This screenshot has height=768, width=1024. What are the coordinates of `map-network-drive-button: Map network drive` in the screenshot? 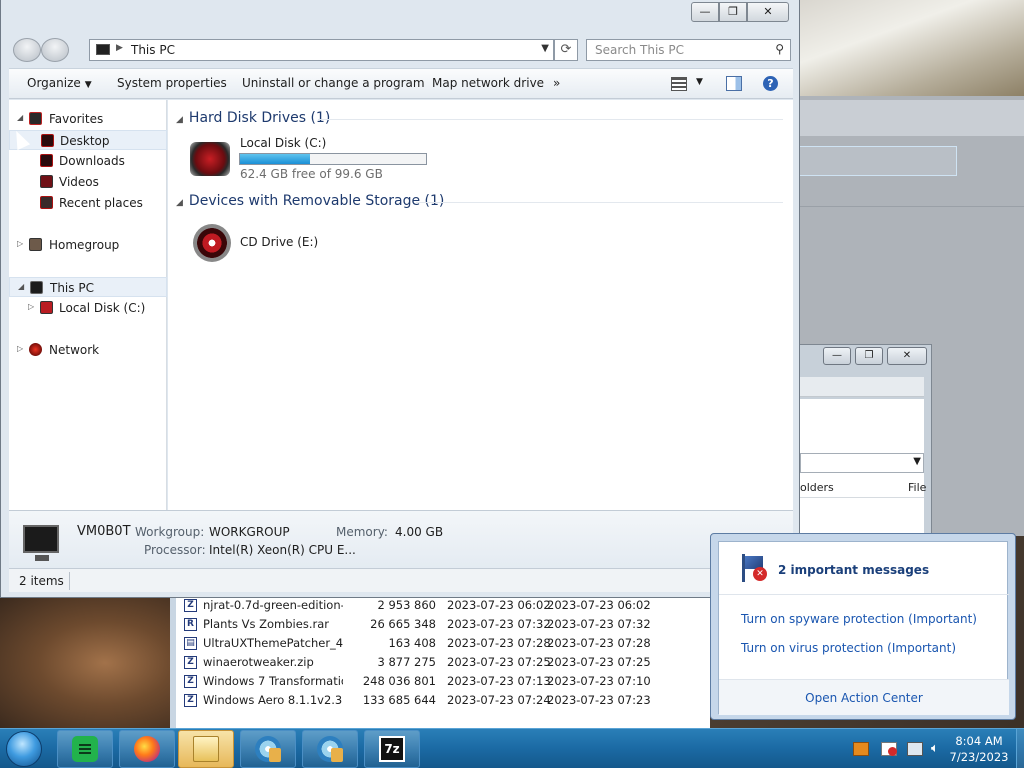 It's located at (488, 83).